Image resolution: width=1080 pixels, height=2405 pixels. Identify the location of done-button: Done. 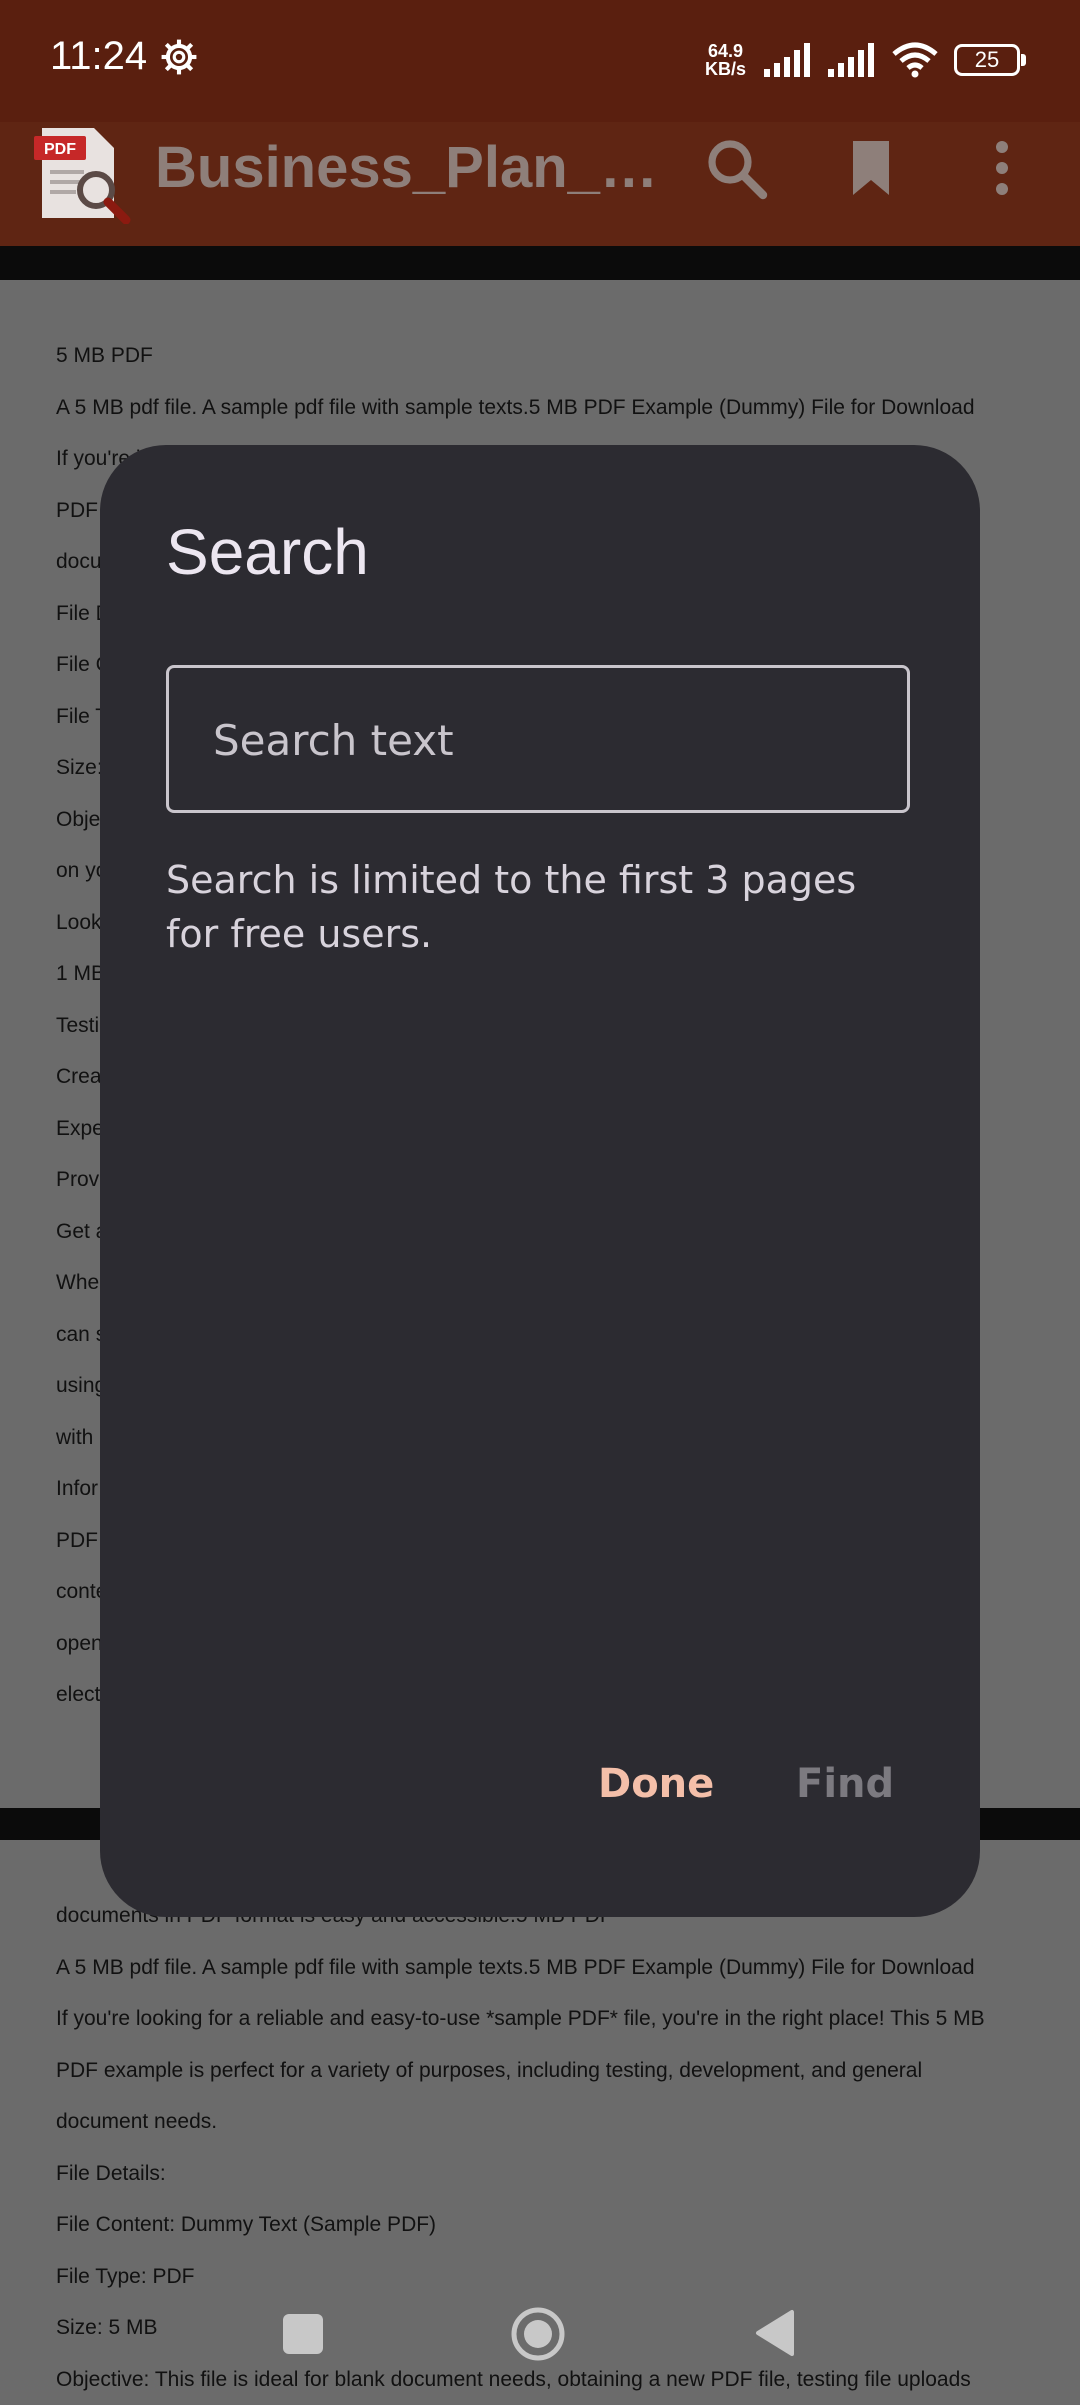
(656, 1784).